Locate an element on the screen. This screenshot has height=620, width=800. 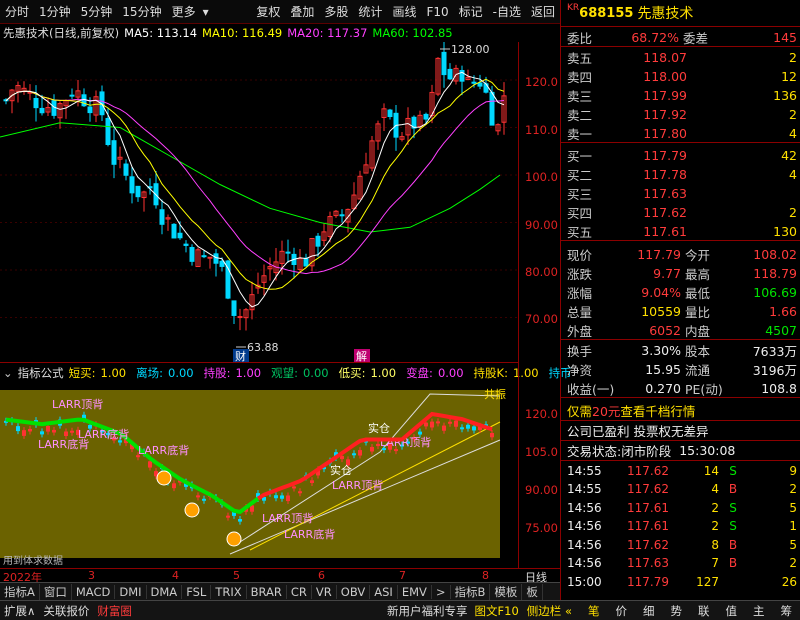
ma5-value: MA5: 113.14 is located at coordinates (161, 33).